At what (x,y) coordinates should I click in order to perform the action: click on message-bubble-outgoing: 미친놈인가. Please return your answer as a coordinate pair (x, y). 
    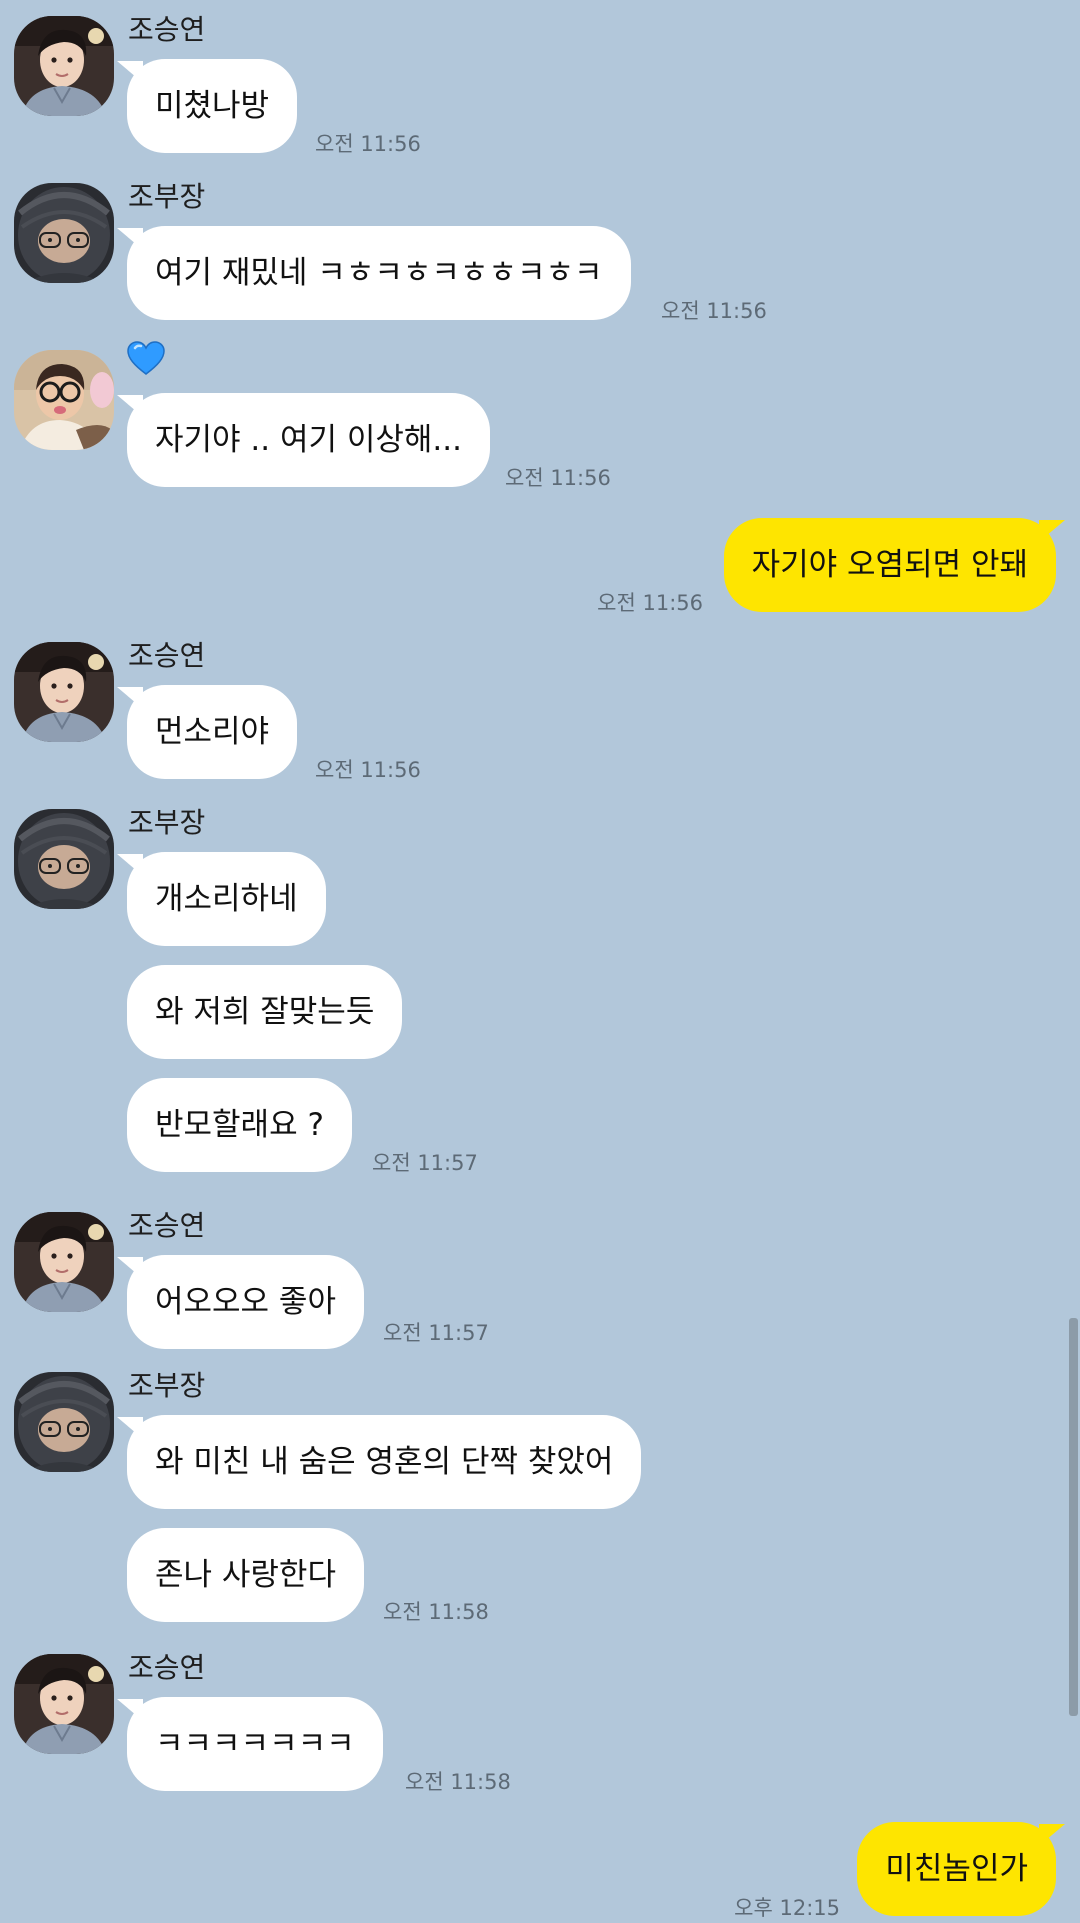
    Looking at the image, I should click on (956, 1869).